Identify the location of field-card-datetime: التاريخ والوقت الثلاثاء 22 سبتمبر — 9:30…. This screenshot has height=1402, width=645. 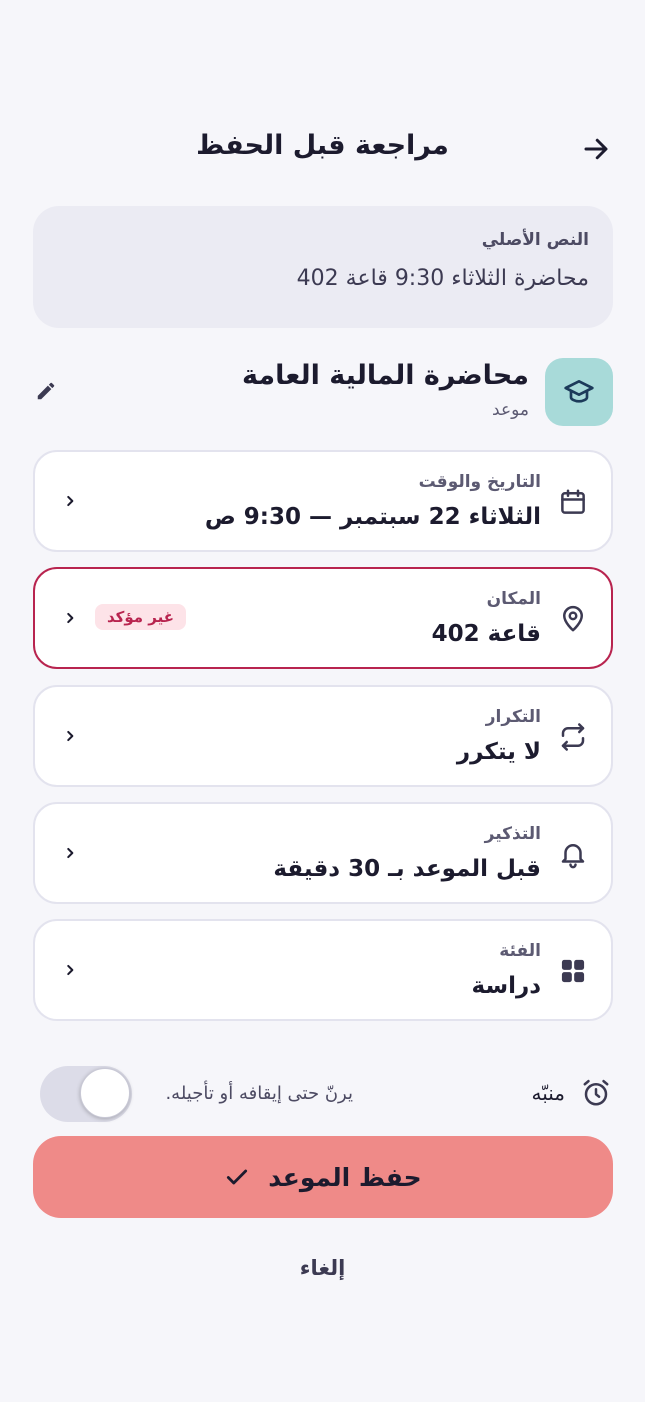
(323, 501).